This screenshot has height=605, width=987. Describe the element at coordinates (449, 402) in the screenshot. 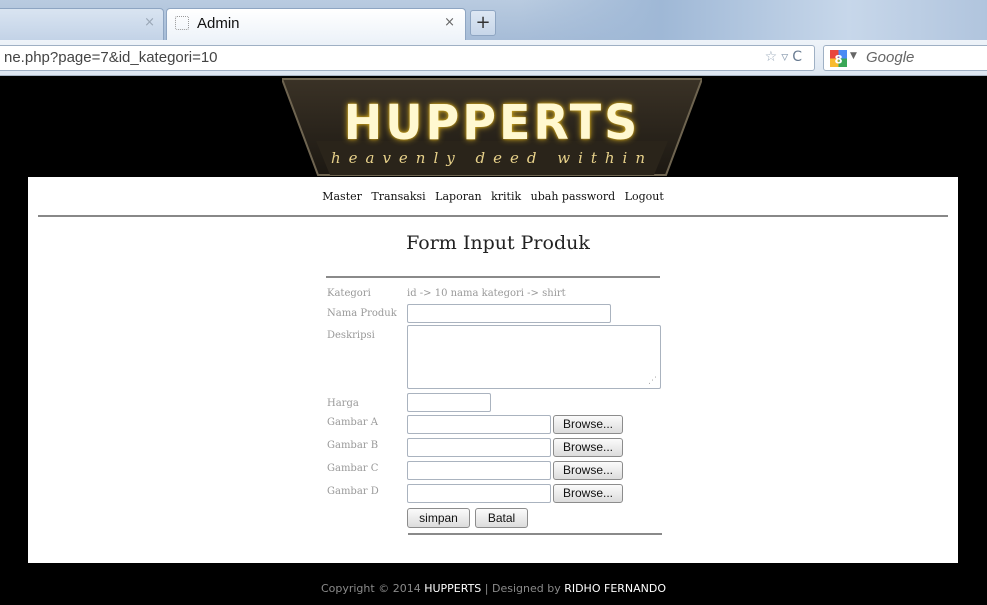

I see `harga-input` at that location.